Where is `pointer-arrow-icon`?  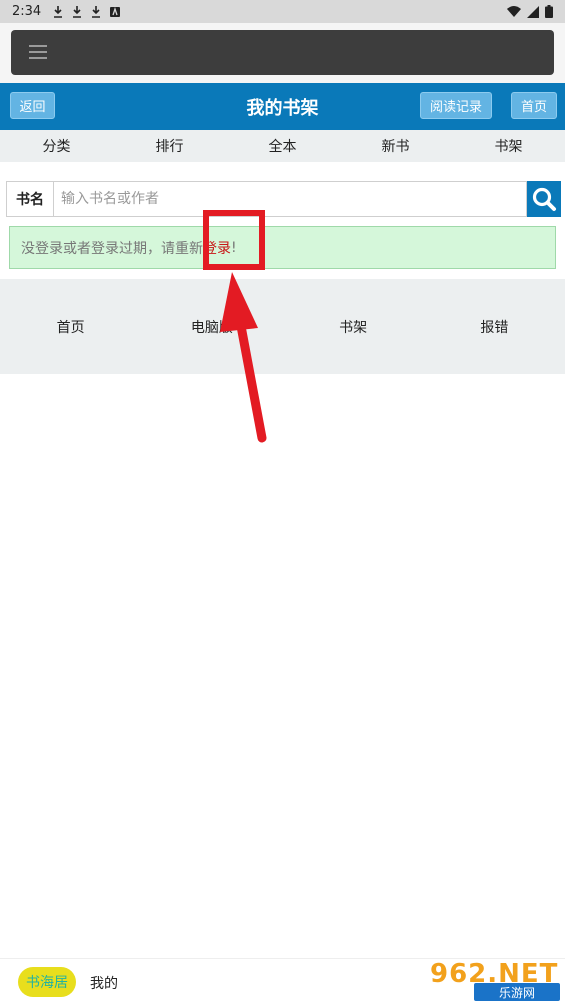 pointer-arrow-icon is located at coordinates (243, 357).